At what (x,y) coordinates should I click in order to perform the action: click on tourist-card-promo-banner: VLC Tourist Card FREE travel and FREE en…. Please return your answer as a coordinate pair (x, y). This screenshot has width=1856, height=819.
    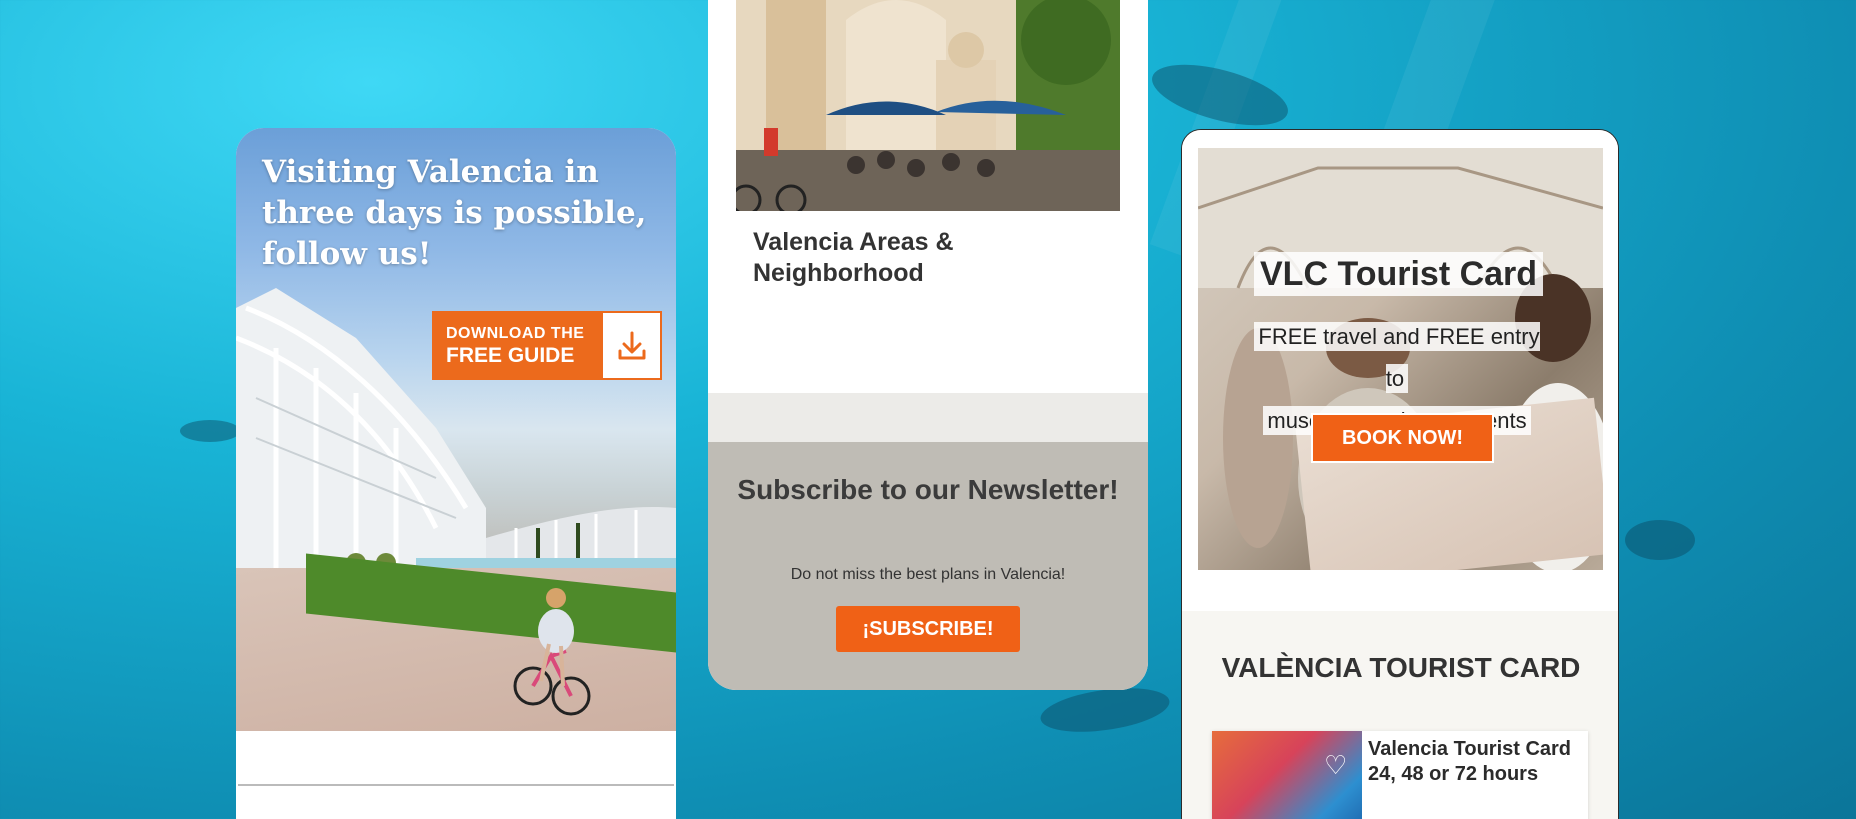
    Looking at the image, I should click on (1400, 359).